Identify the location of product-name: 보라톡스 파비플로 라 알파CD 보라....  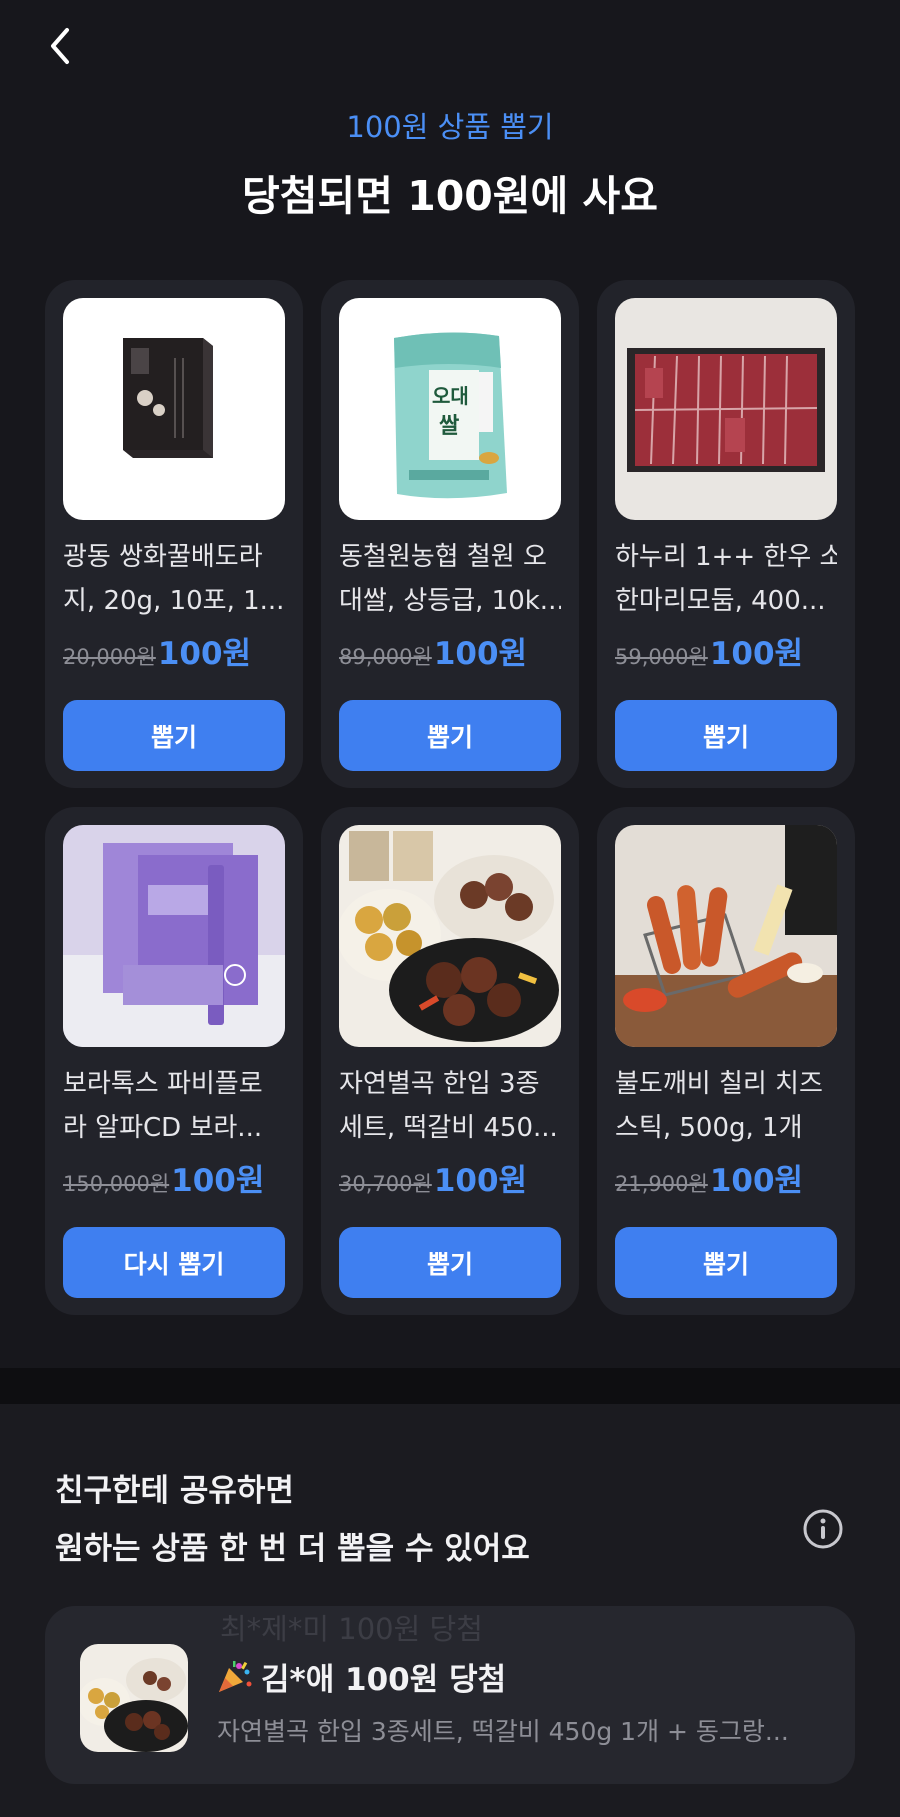
(163, 1106).